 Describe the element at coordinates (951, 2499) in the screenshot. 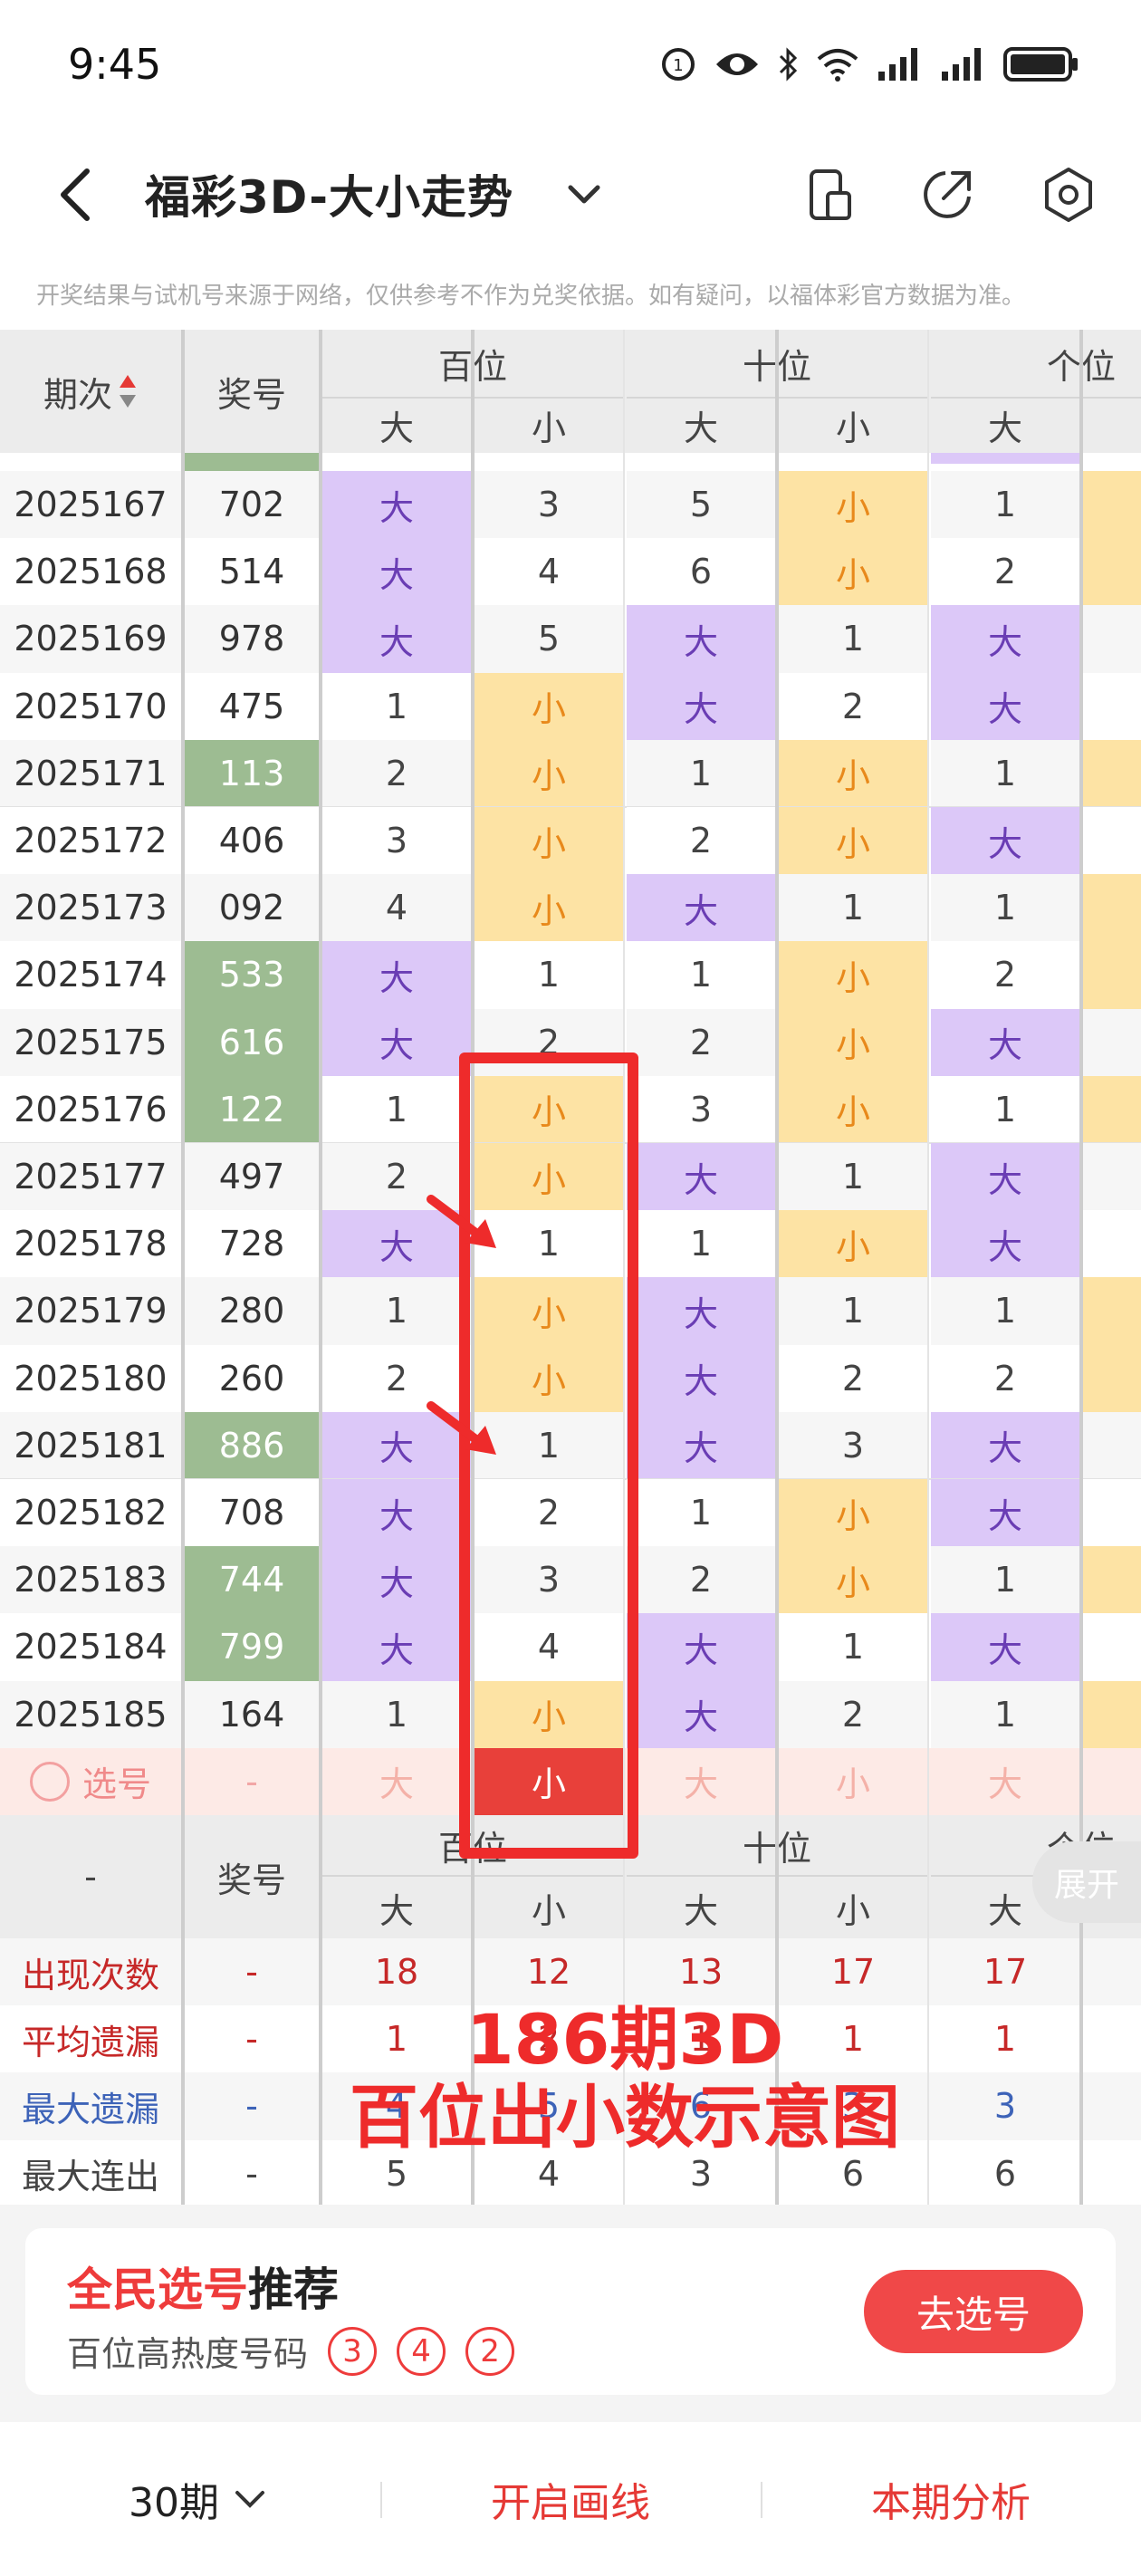

I see `analysis-button: 本期分析` at that location.